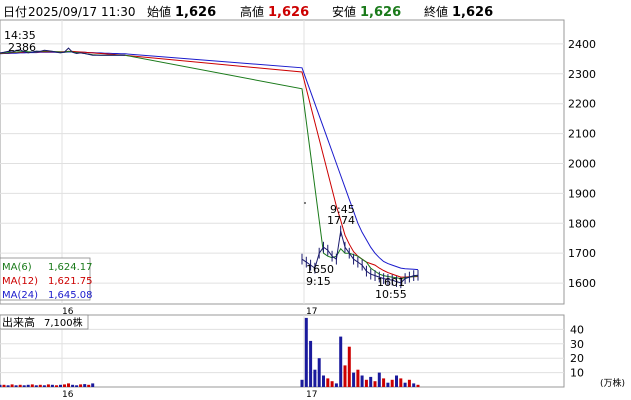  Describe the element at coordinates (577, 373) in the screenshot. I see `volume-tick-label-10: 10` at that location.